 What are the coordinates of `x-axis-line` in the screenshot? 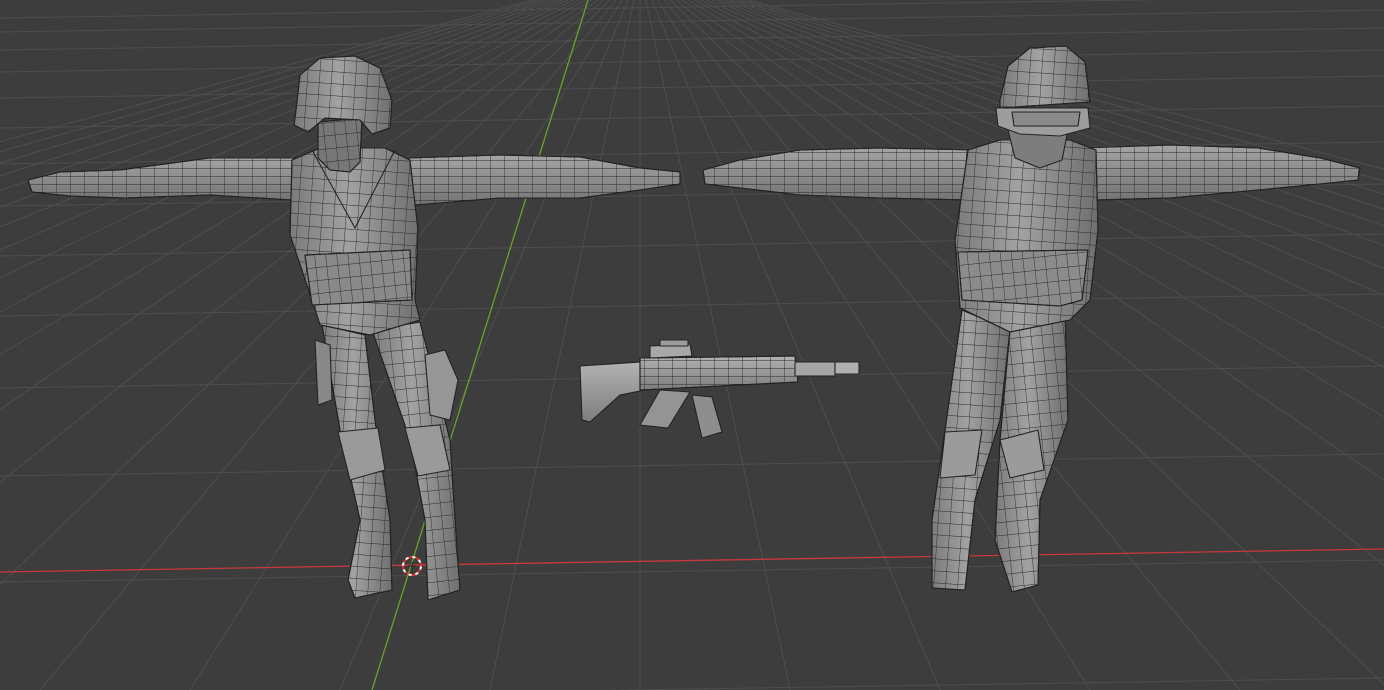 It's located at (692, 560).